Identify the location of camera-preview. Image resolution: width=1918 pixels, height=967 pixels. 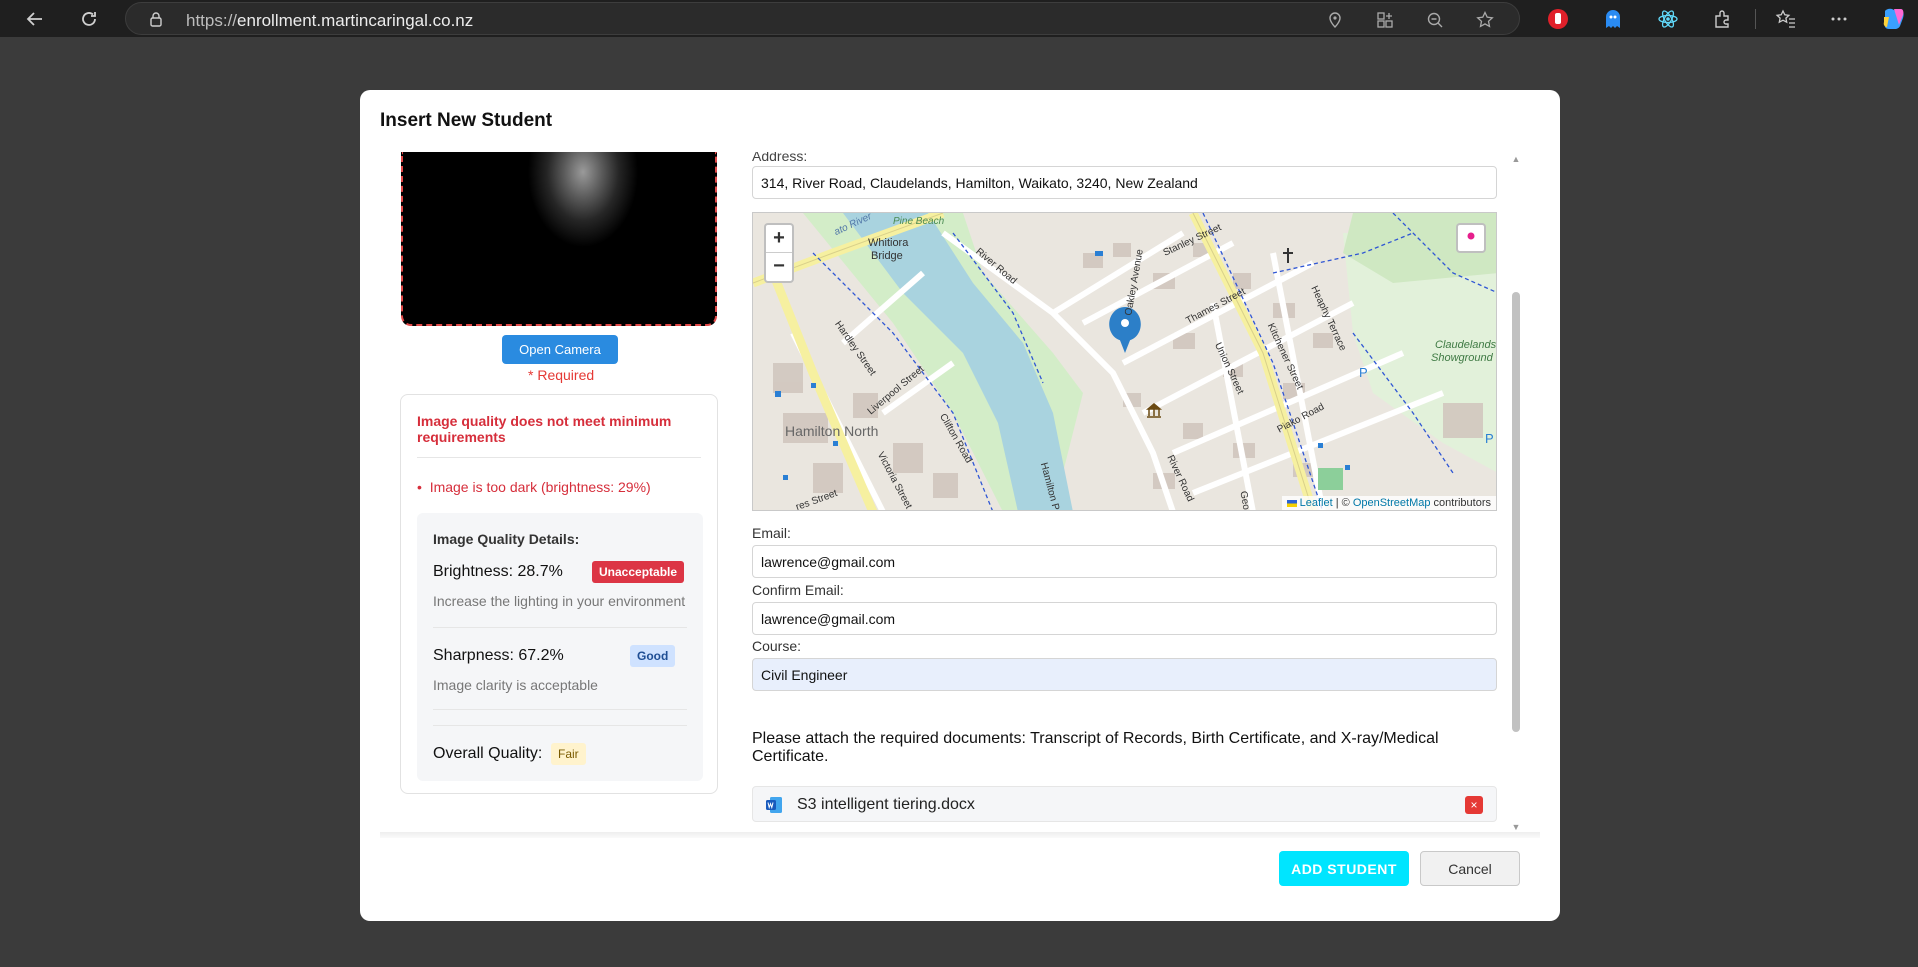
(559, 239).